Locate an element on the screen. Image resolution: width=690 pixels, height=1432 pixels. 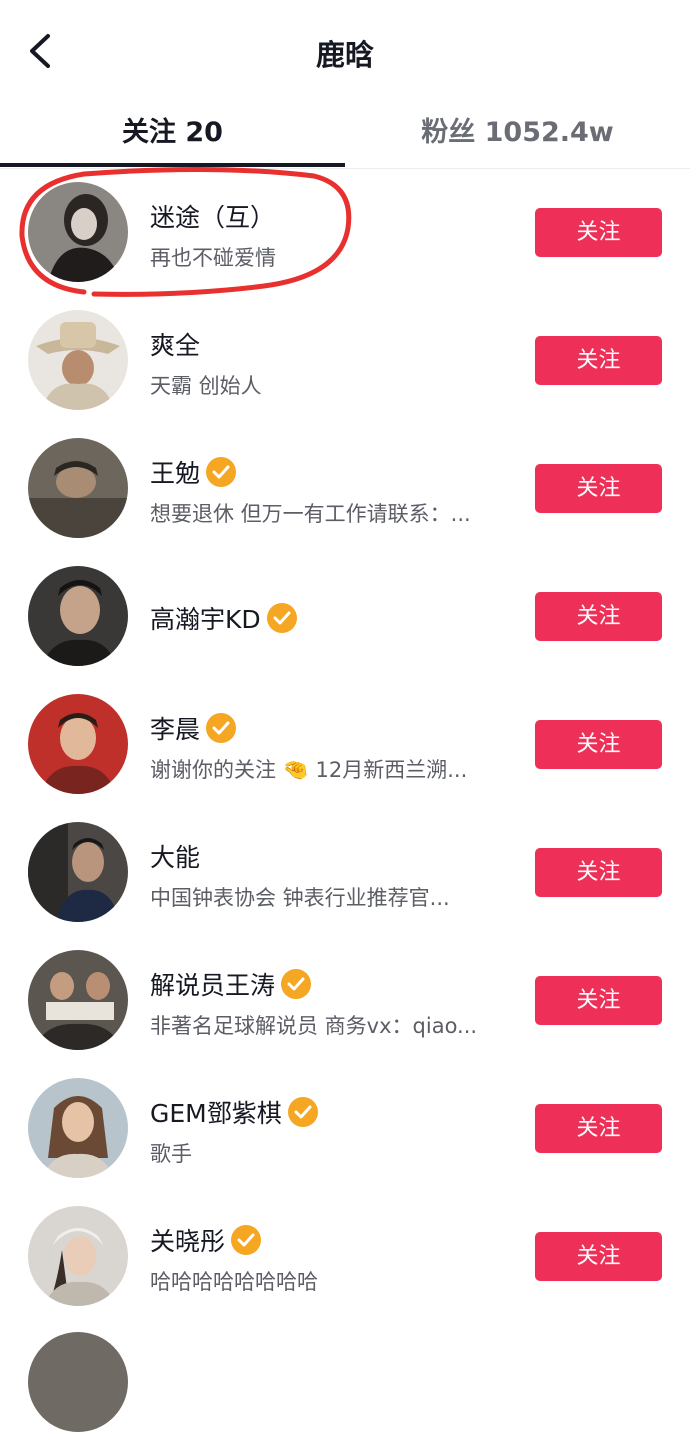
tab-bar: 关注 20 粉丝 1052.4w is located at coordinates (345, 134).